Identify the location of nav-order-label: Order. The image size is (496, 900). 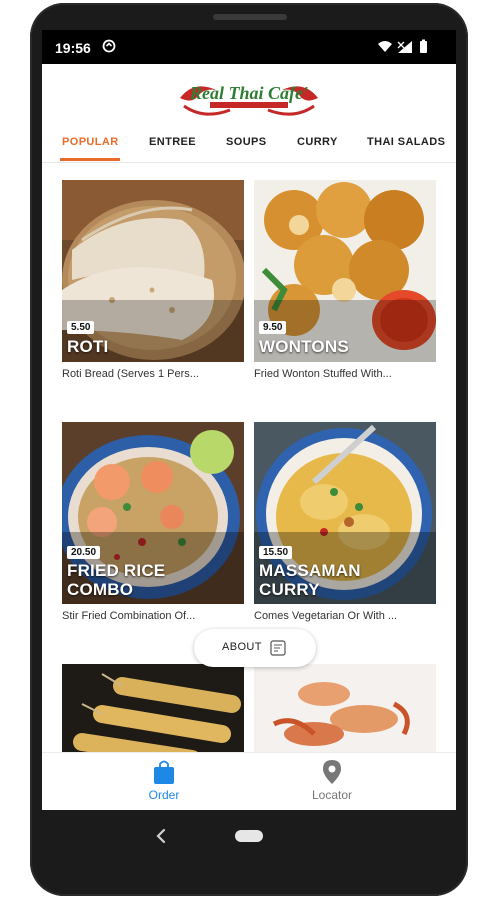
(164, 795).